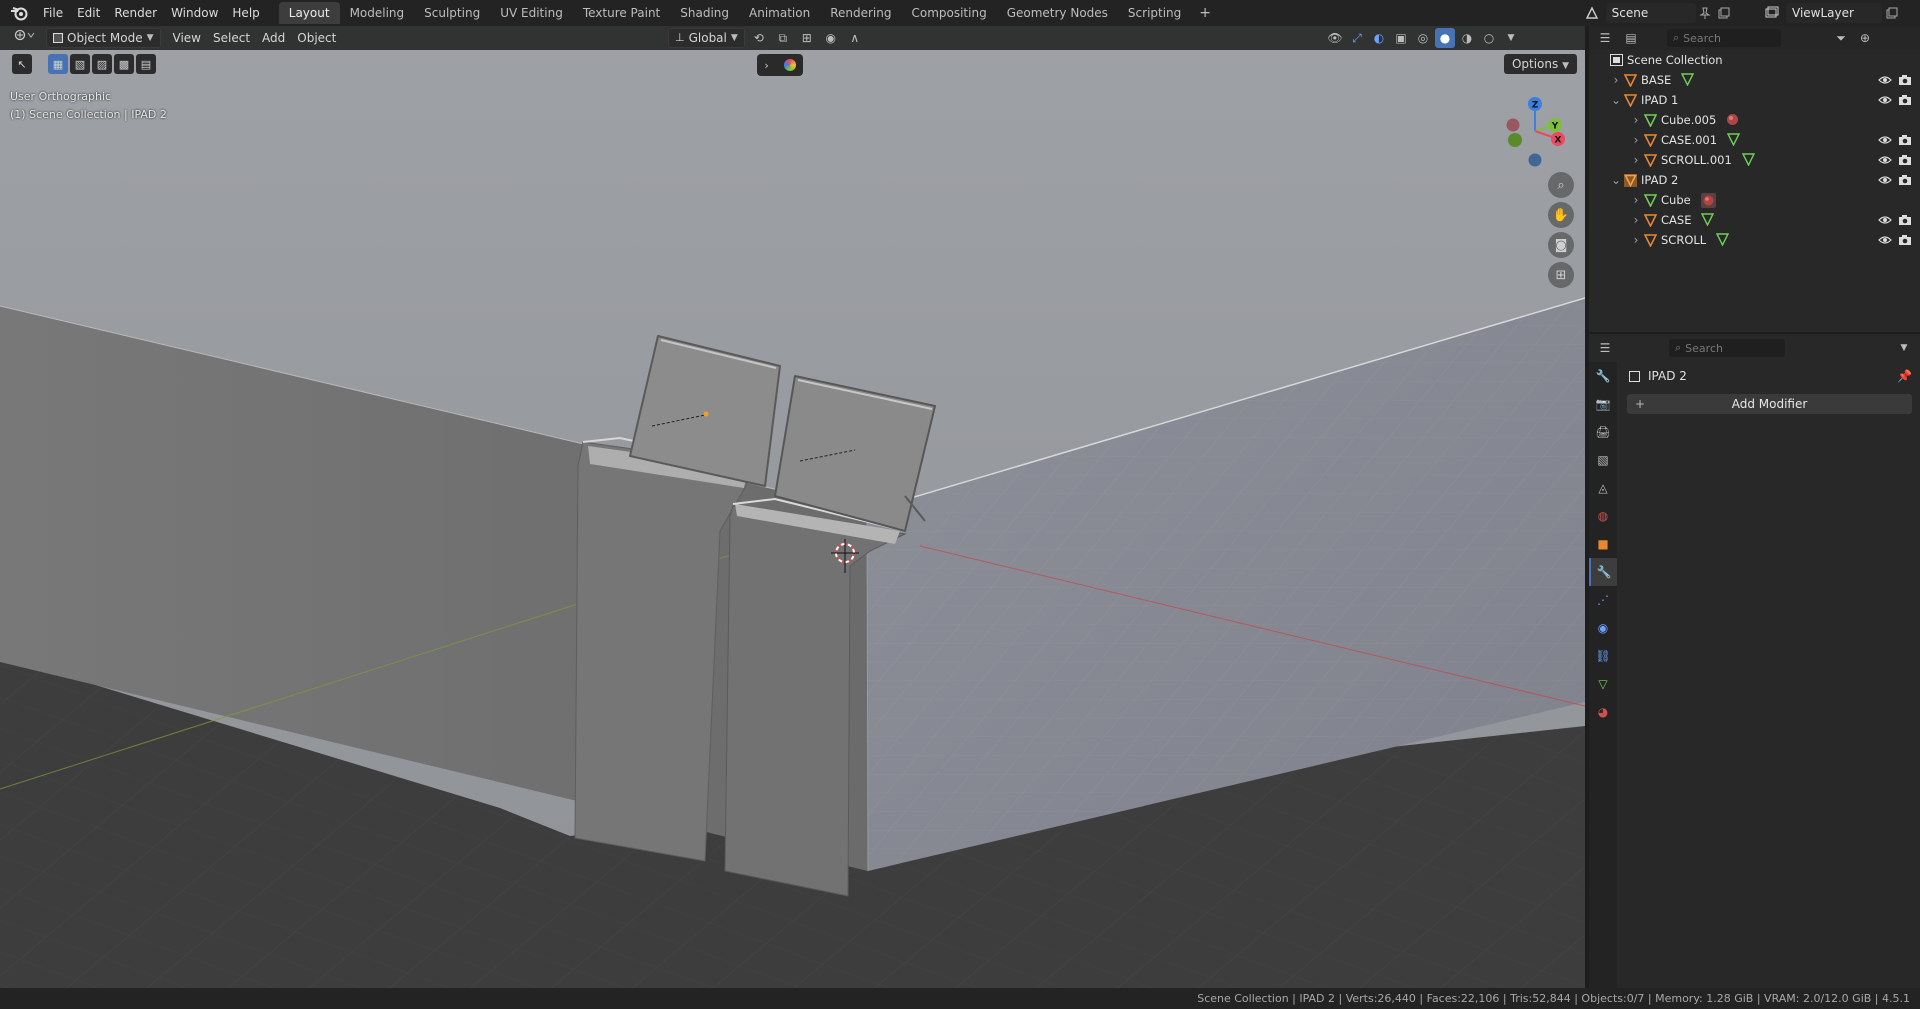  I want to click on tab-modeling: Modeling, so click(377, 13).